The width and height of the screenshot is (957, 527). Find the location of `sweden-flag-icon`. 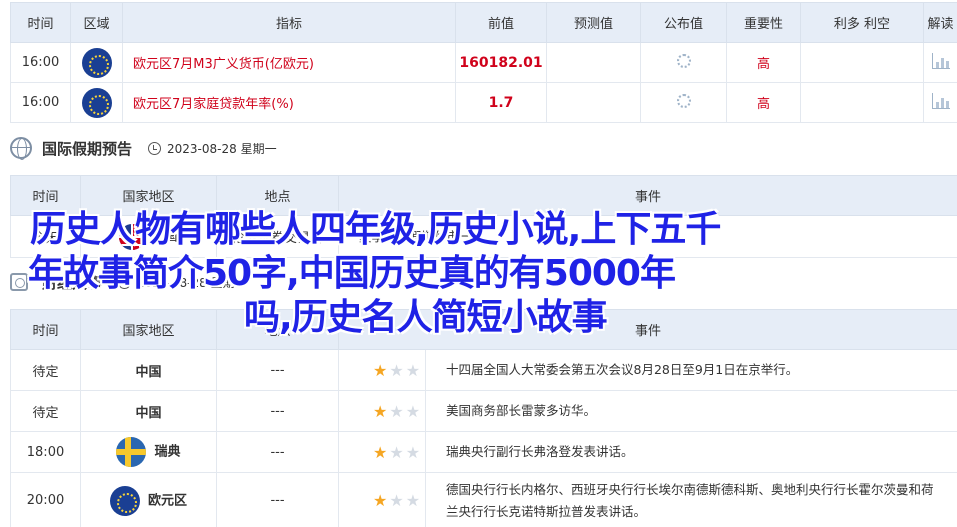

sweden-flag-icon is located at coordinates (131, 452).